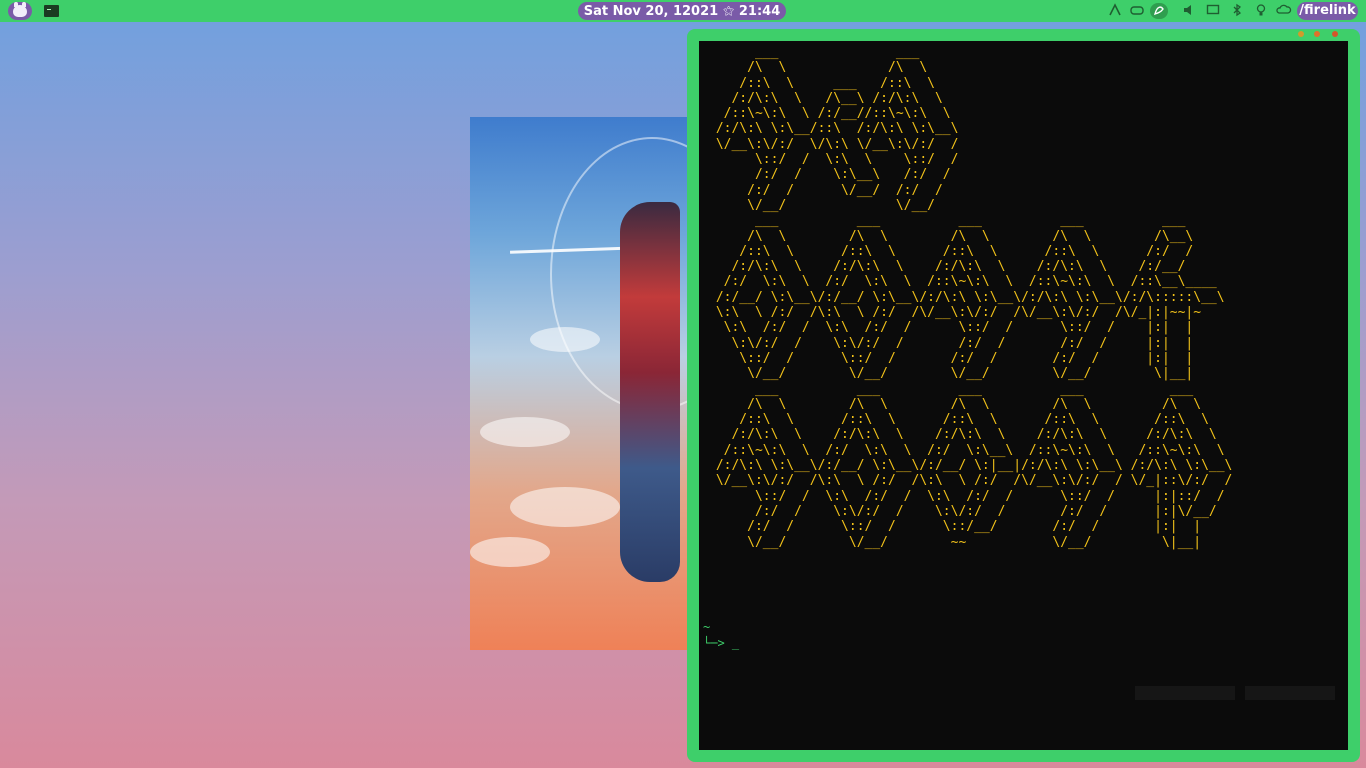  What do you see at coordinates (1335, 34) in the screenshot?
I see `close-button` at bounding box center [1335, 34].